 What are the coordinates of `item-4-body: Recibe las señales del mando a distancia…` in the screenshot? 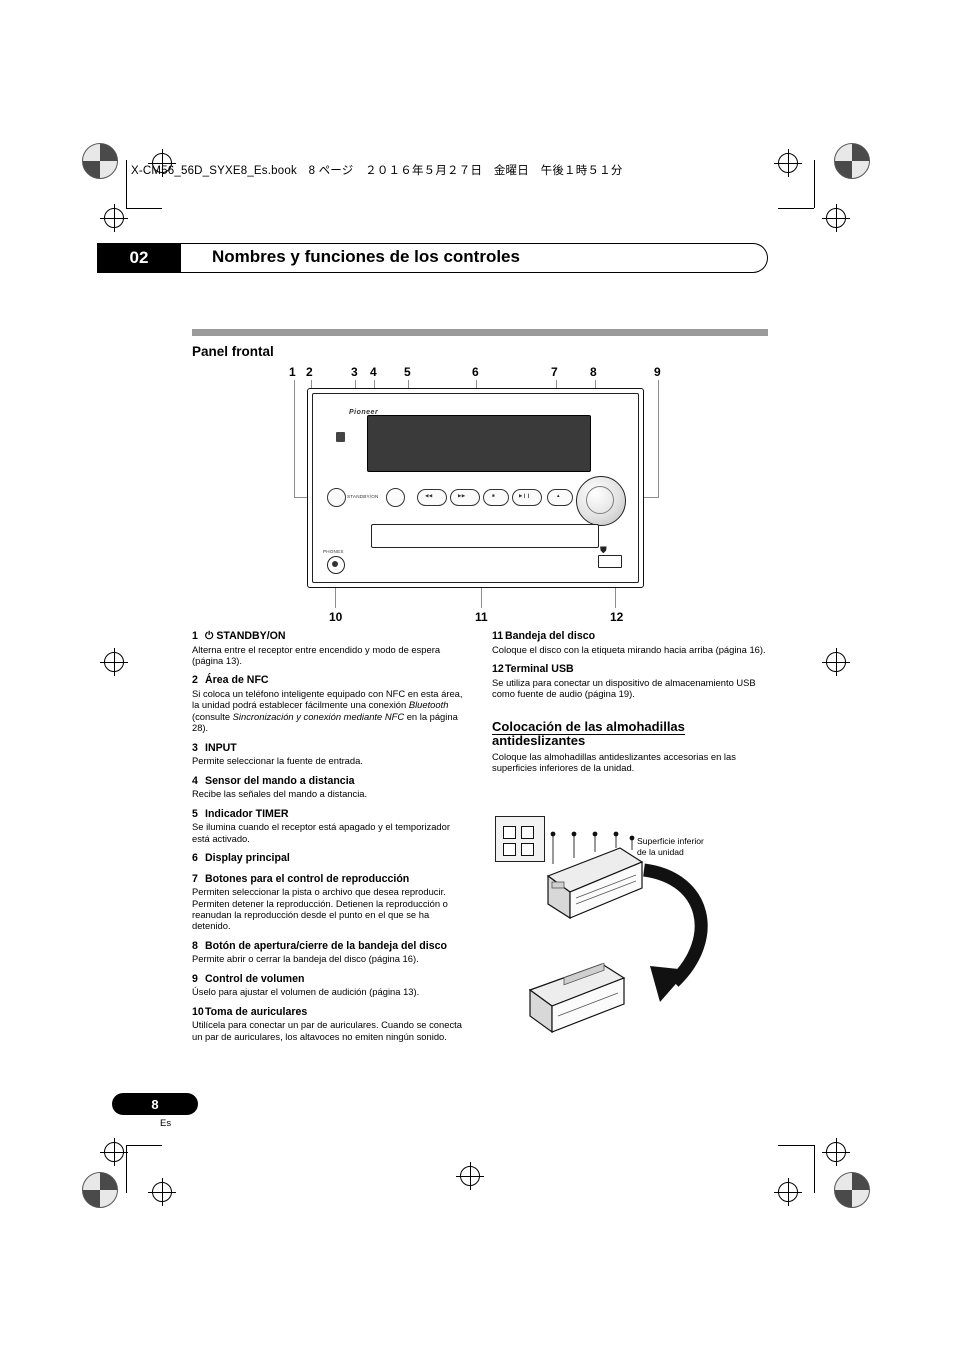 It's located at (280, 794).